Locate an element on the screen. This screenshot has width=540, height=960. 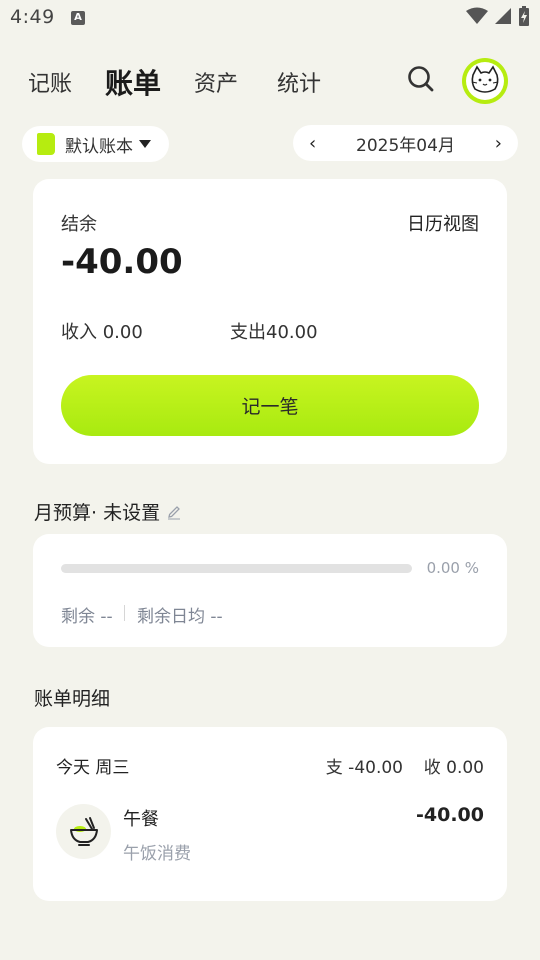
budget-title: 月预算· 未设置 is located at coordinates (108, 511).